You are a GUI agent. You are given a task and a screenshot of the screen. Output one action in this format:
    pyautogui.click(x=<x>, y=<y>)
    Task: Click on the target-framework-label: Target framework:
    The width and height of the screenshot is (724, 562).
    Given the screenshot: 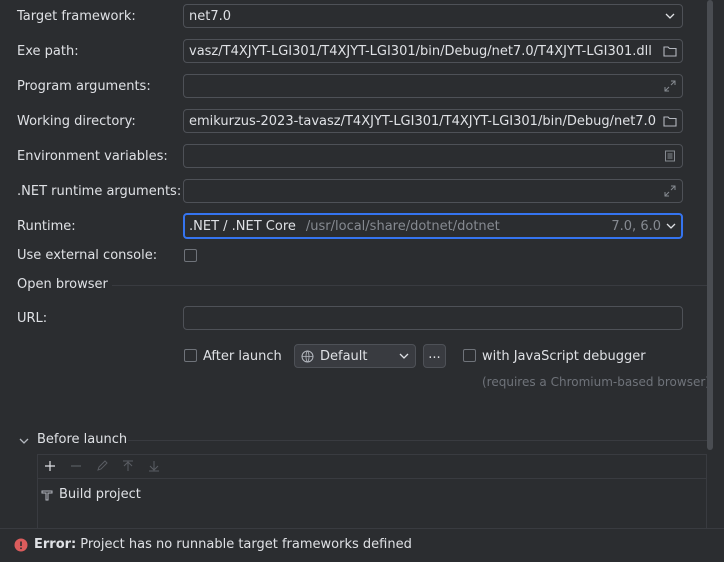 What is the action you would take?
    pyautogui.click(x=76, y=16)
    